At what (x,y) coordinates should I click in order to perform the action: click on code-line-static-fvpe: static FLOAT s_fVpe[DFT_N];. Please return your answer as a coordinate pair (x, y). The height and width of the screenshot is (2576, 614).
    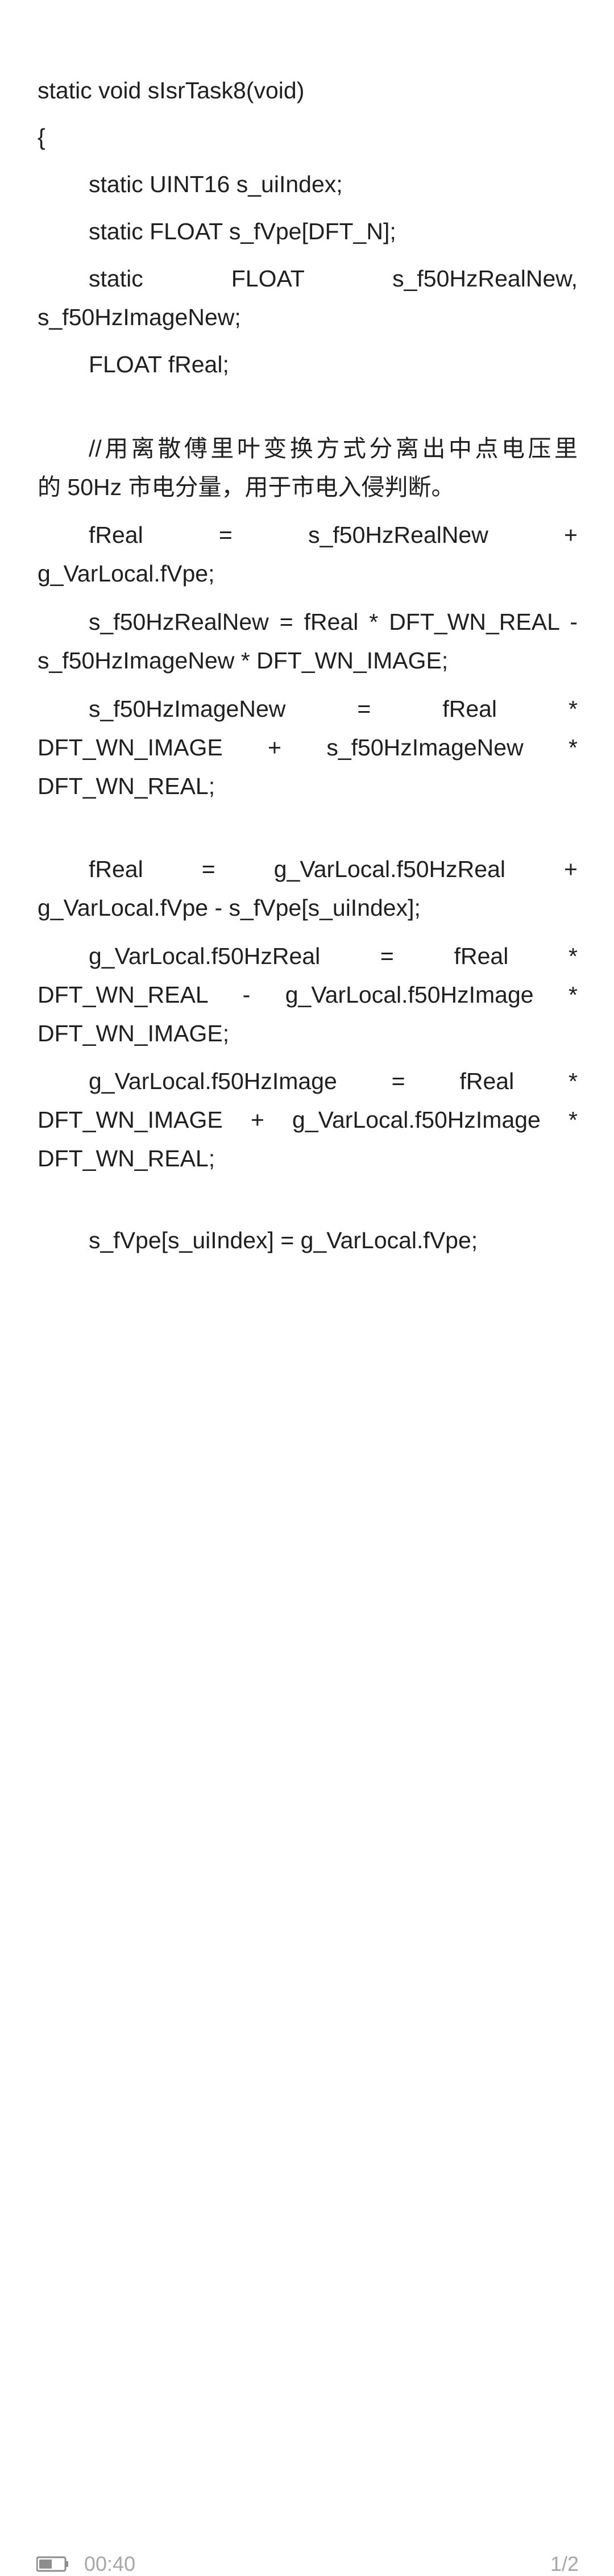
    Looking at the image, I should click on (308, 231).